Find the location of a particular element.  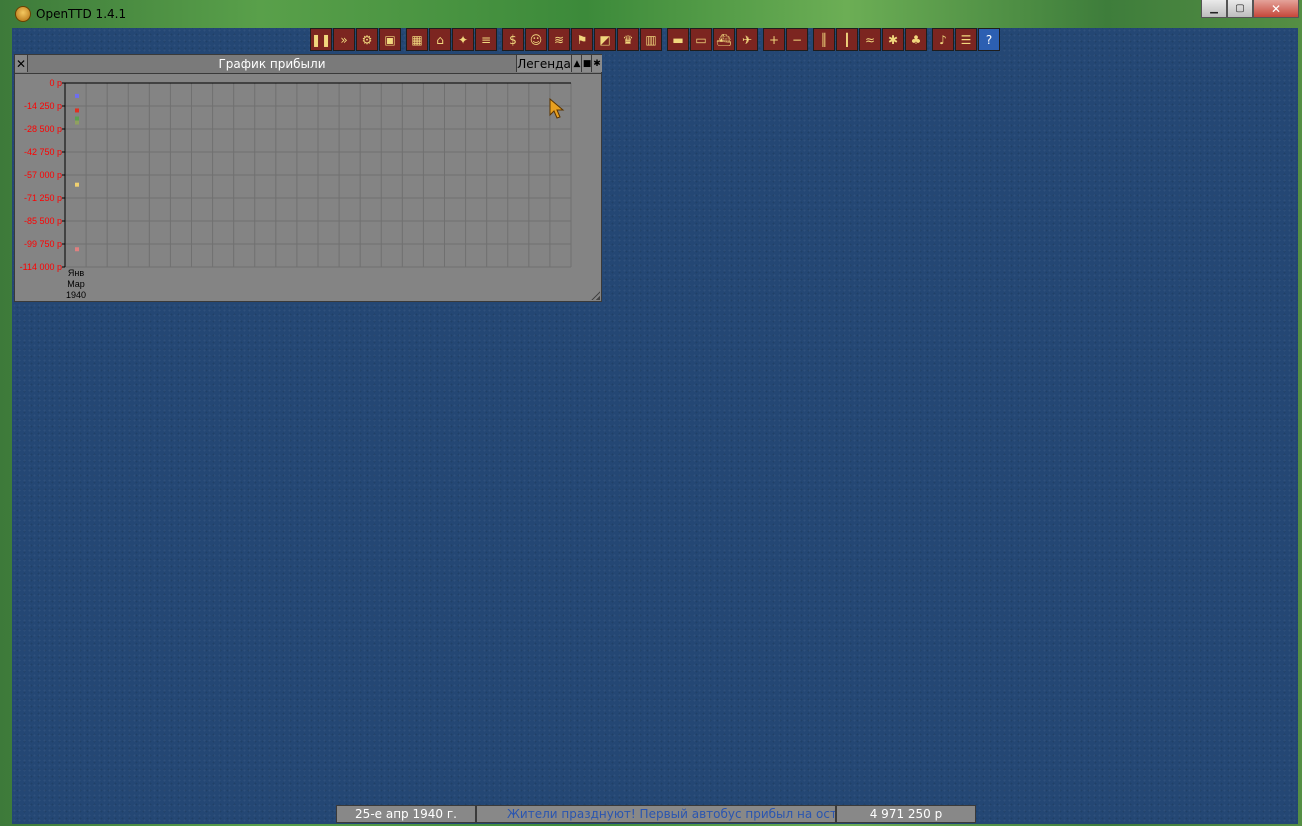

fast-forward-button: » is located at coordinates (344, 39).